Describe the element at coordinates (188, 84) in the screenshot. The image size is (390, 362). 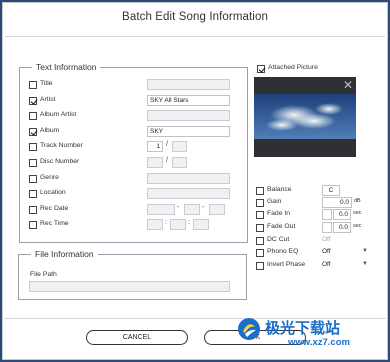
I see `title-field` at that location.